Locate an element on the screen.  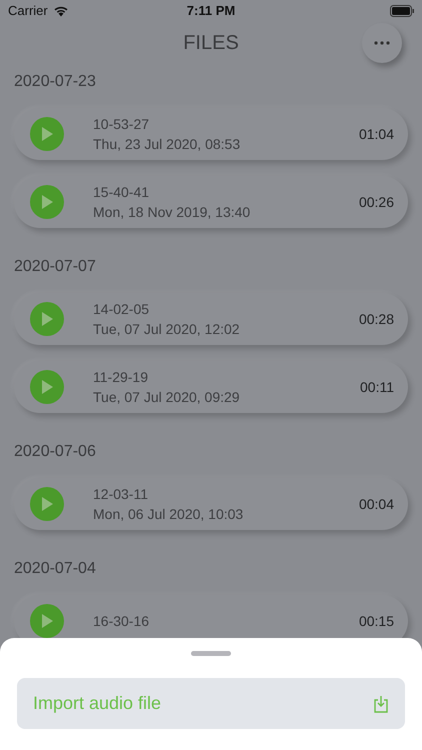
recording-name: 12-03-11 is located at coordinates (121, 494).